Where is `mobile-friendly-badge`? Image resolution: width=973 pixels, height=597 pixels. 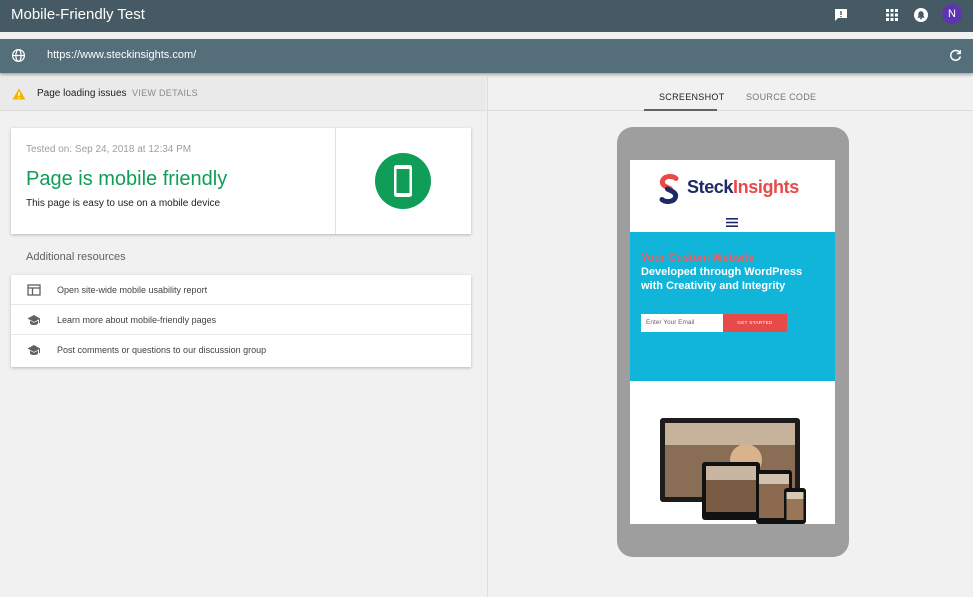 mobile-friendly-badge is located at coordinates (403, 181).